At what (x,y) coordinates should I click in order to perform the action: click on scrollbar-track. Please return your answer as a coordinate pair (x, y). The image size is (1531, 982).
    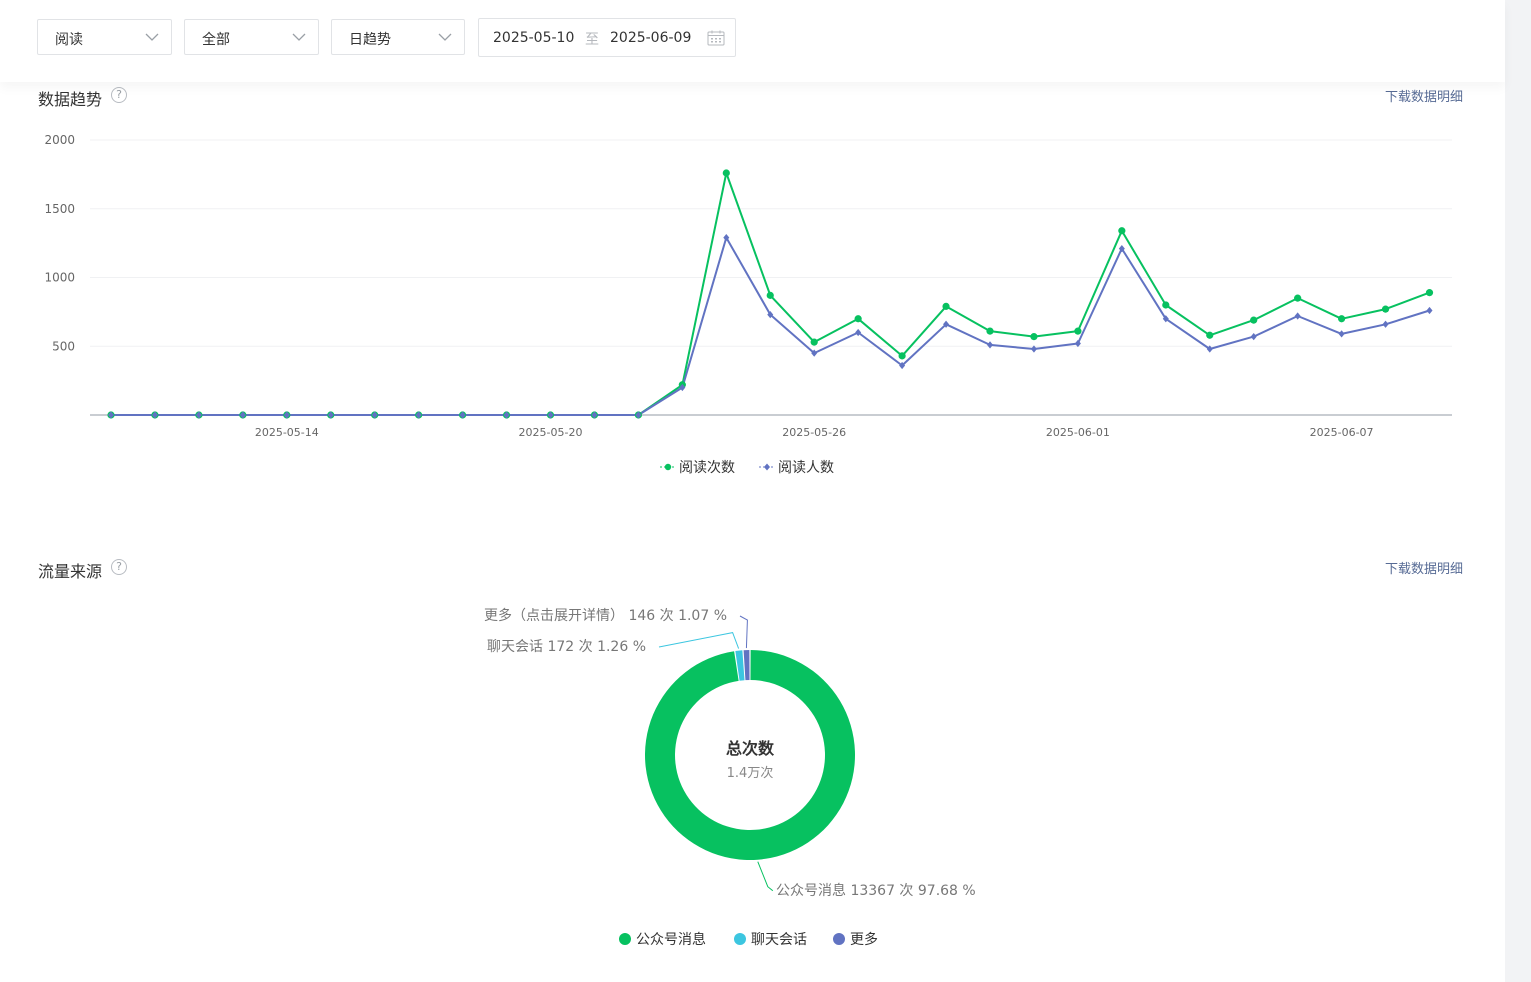
    Looking at the image, I should click on (1518, 491).